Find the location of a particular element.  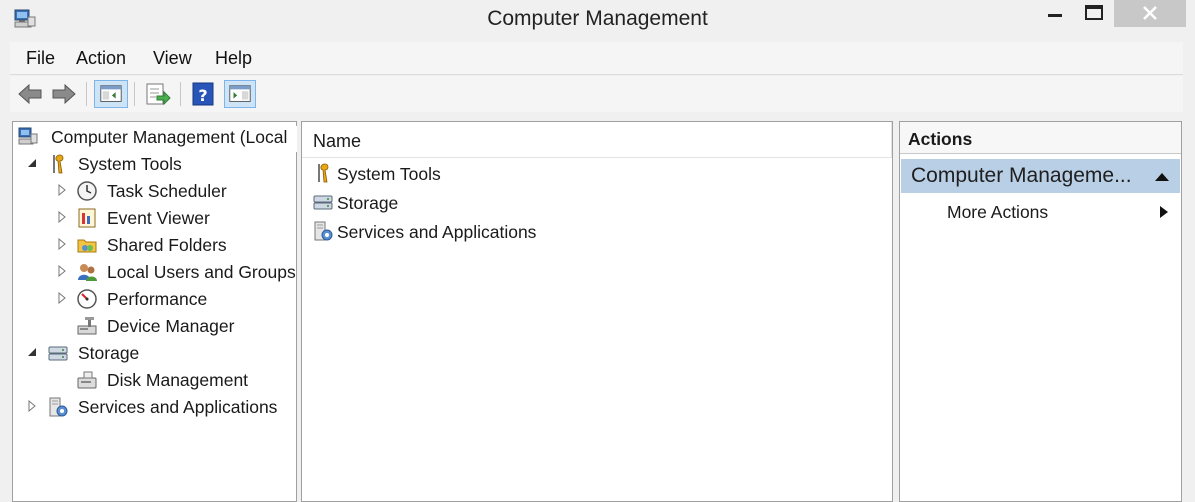

list-header: Name is located at coordinates (597, 140).